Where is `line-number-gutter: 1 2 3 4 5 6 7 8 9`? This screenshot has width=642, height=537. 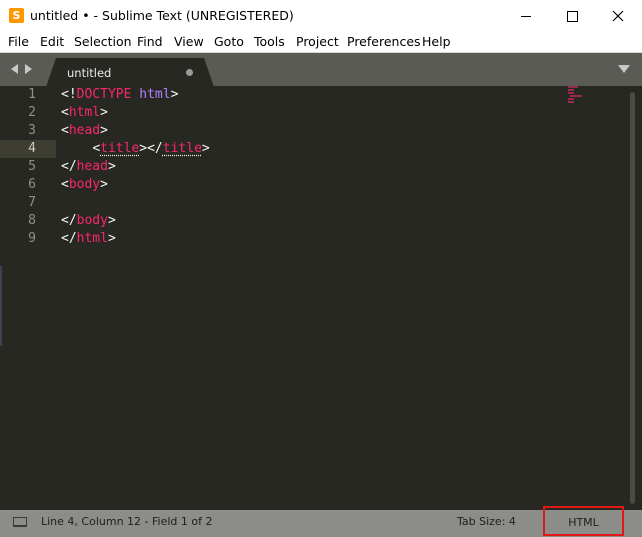 line-number-gutter: 1 2 3 4 5 6 7 8 9 is located at coordinates (25, 298).